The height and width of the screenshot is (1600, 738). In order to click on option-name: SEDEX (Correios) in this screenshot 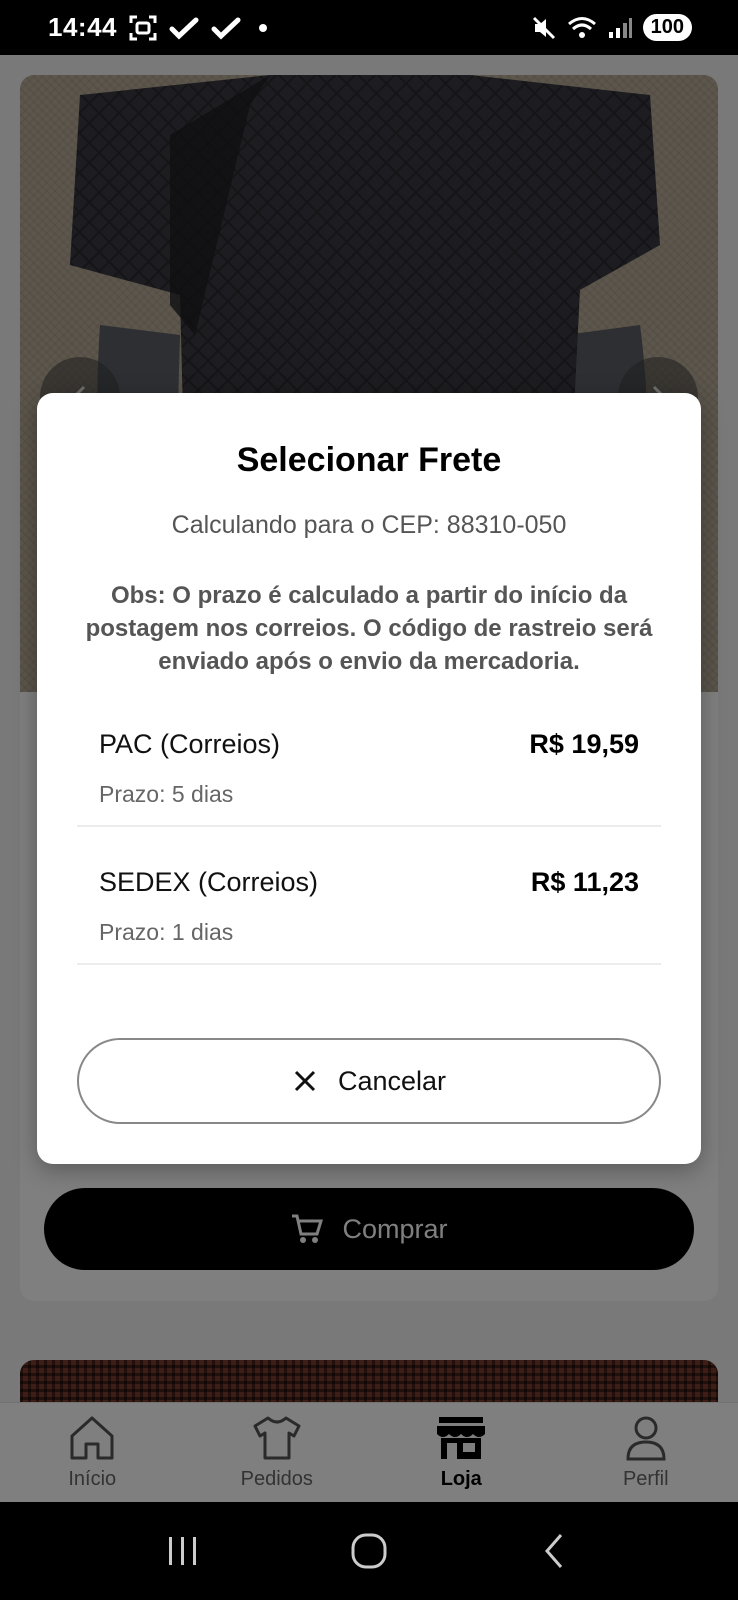, I will do `click(209, 882)`.